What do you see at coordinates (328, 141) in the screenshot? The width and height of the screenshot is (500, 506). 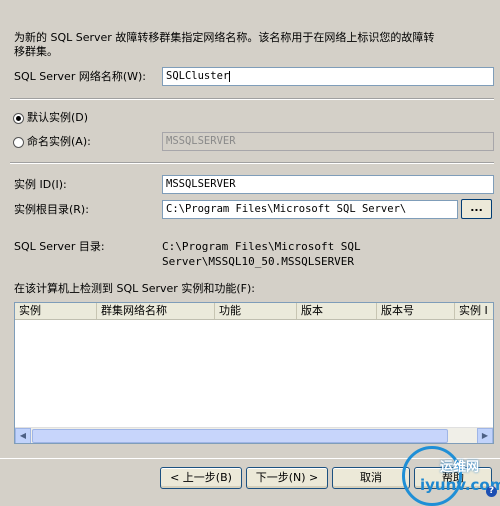 I see `named-instance-input: MSSQLSERVER` at bounding box center [328, 141].